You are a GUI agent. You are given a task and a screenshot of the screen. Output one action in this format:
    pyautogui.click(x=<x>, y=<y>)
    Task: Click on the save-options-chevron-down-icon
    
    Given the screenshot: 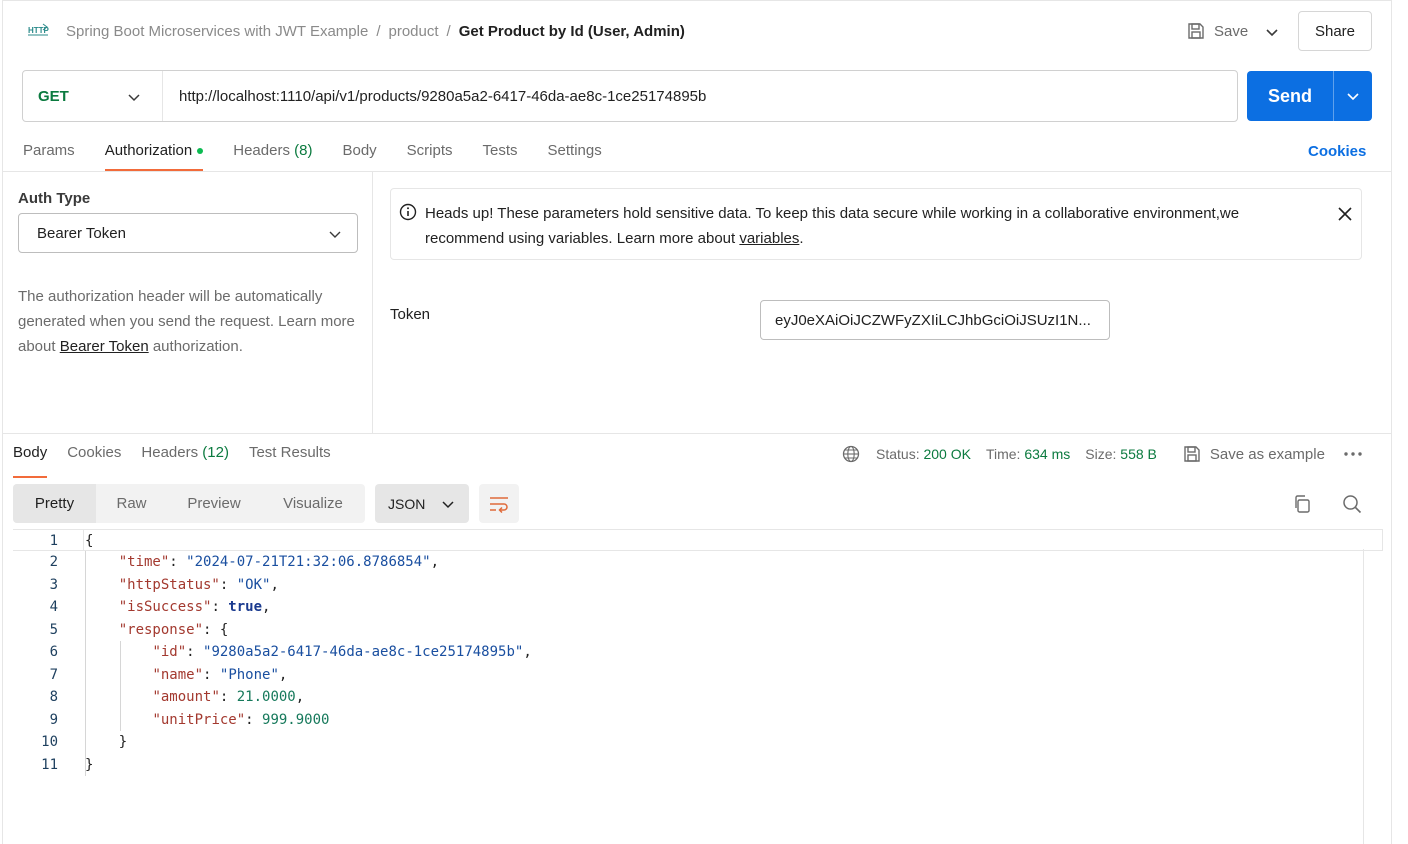 What is the action you would take?
    pyautogui.click(x=1272, y=32)
    